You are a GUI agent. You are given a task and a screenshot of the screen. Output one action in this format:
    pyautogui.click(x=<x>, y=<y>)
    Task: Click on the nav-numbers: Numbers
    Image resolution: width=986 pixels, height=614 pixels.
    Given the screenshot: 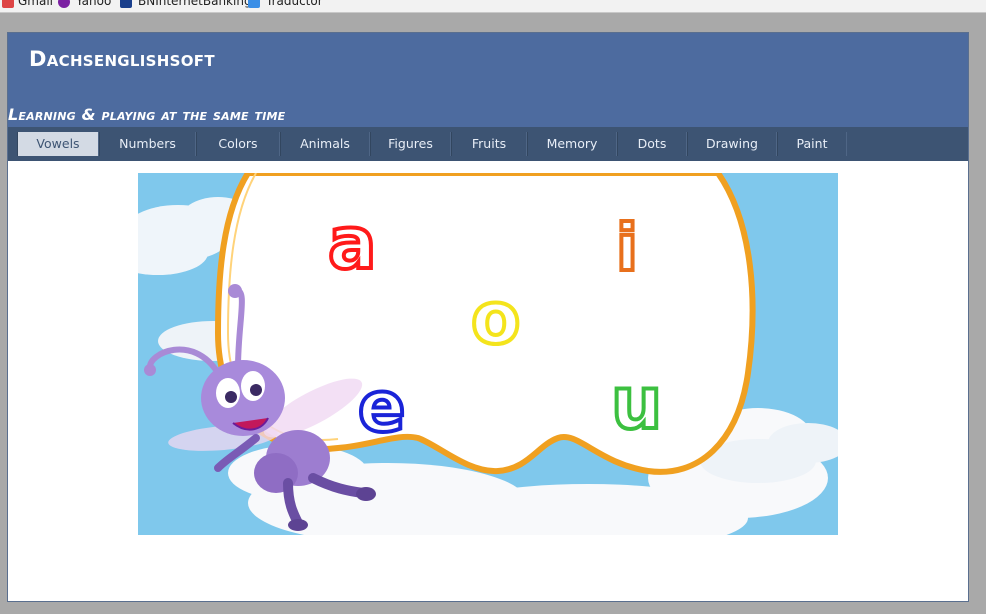 What is the action you would take?
    pyautogui.click(x=147, y=144)
    